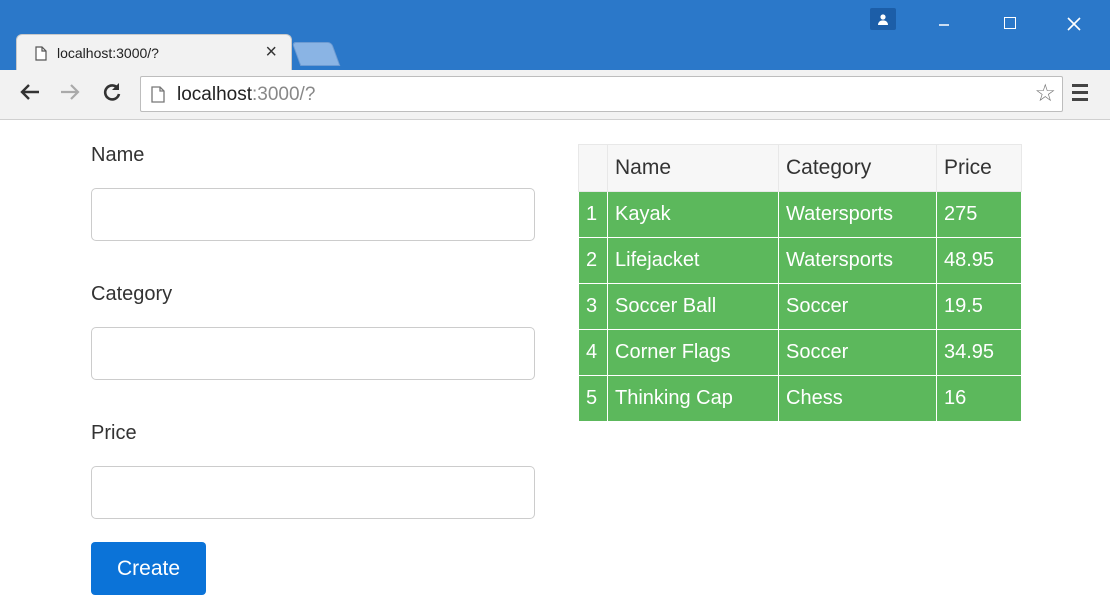  I want to click on header-name: Name, so click(693, 168).